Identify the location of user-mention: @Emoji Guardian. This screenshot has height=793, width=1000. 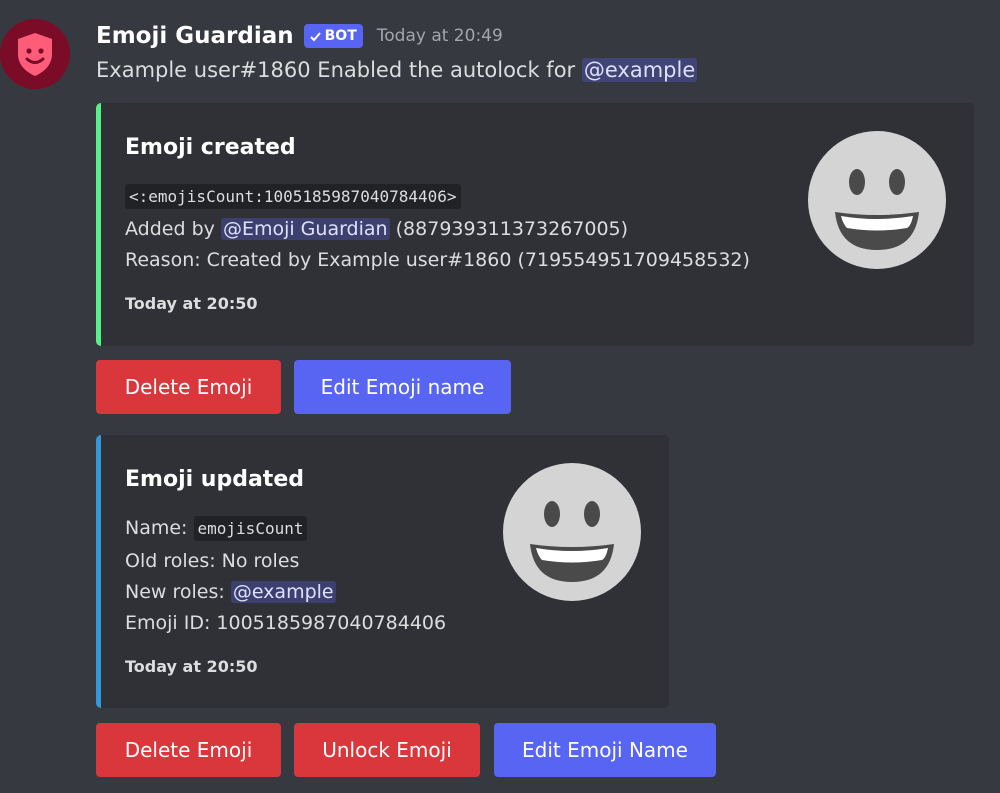
(305, 229).